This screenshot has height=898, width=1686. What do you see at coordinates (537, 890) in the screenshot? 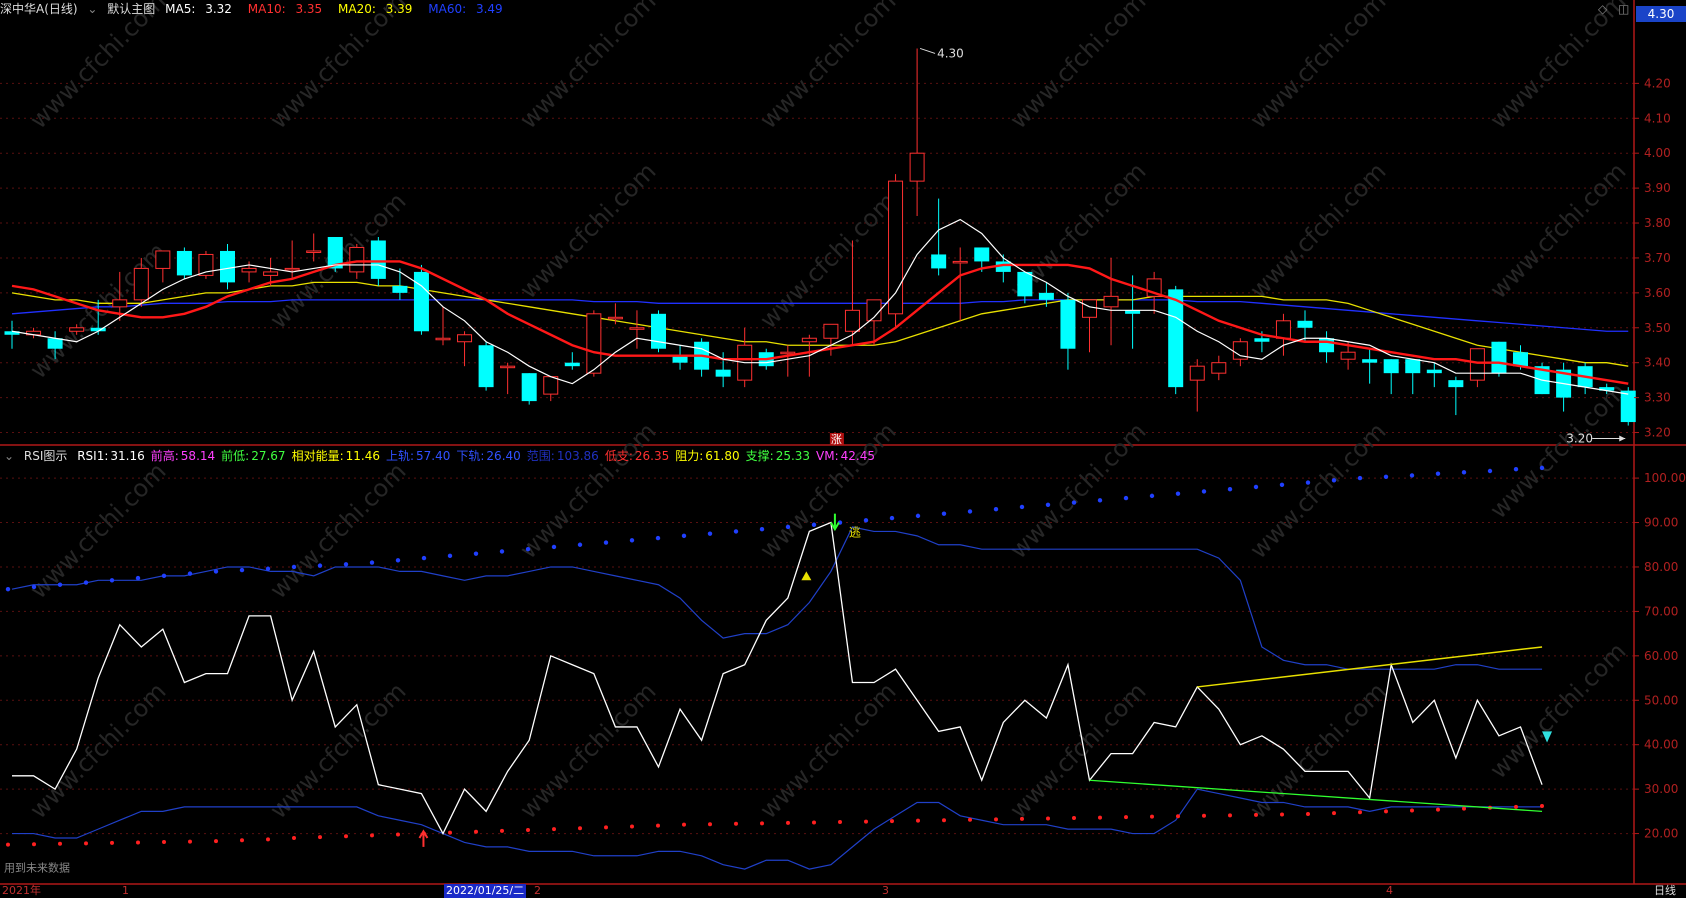
I see `date-axis-label: 2` at bounding box center [537, 890].